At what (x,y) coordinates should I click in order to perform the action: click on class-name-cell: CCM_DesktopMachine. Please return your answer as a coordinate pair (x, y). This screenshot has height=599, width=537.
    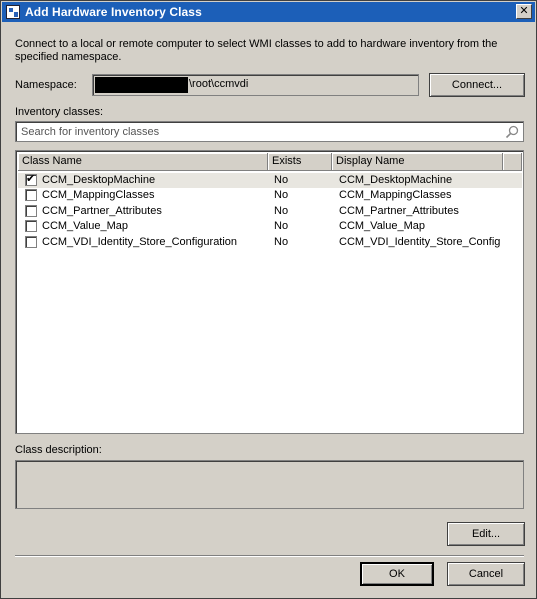
    Looking at the image, I should click on (99, 180).